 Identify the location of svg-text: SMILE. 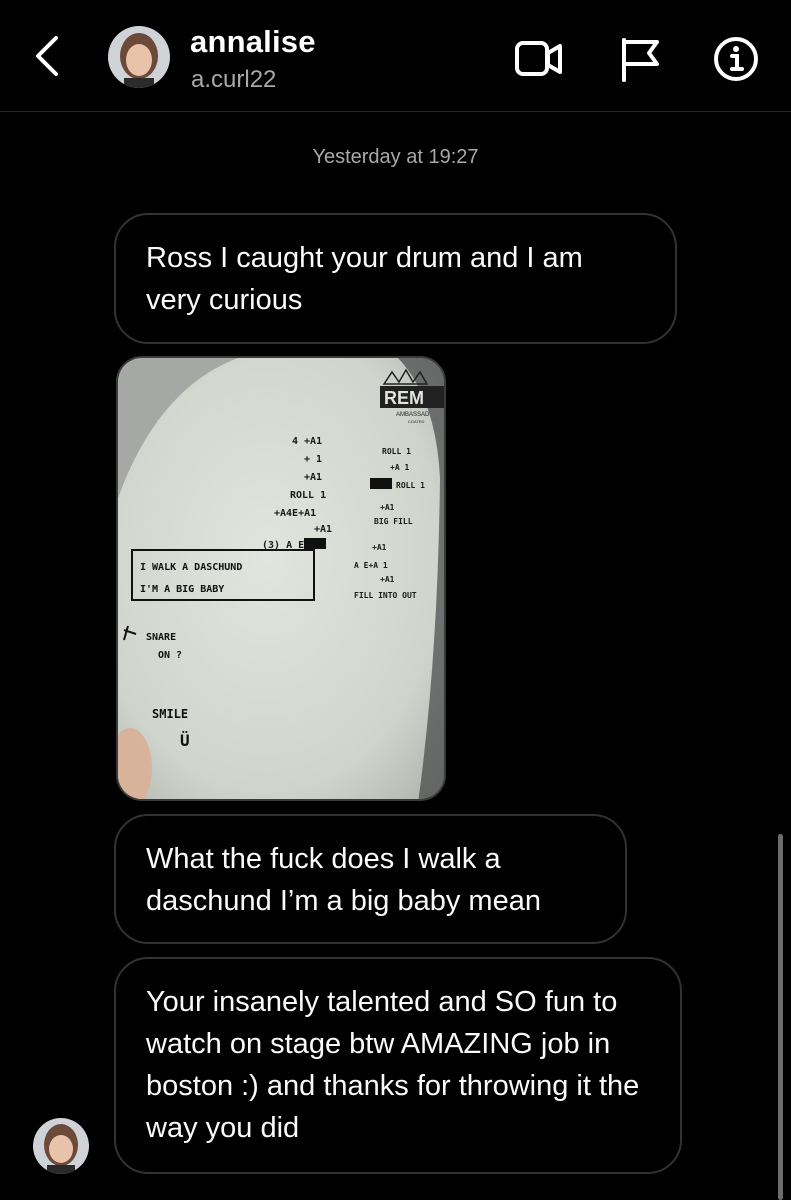
(170, 714).